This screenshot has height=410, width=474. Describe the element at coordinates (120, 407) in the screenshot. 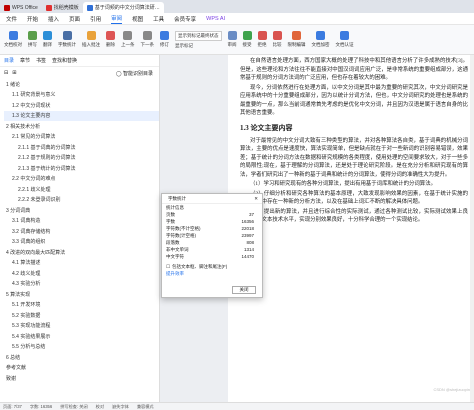

I see `status-missing-font: 缺失字体` at that location.